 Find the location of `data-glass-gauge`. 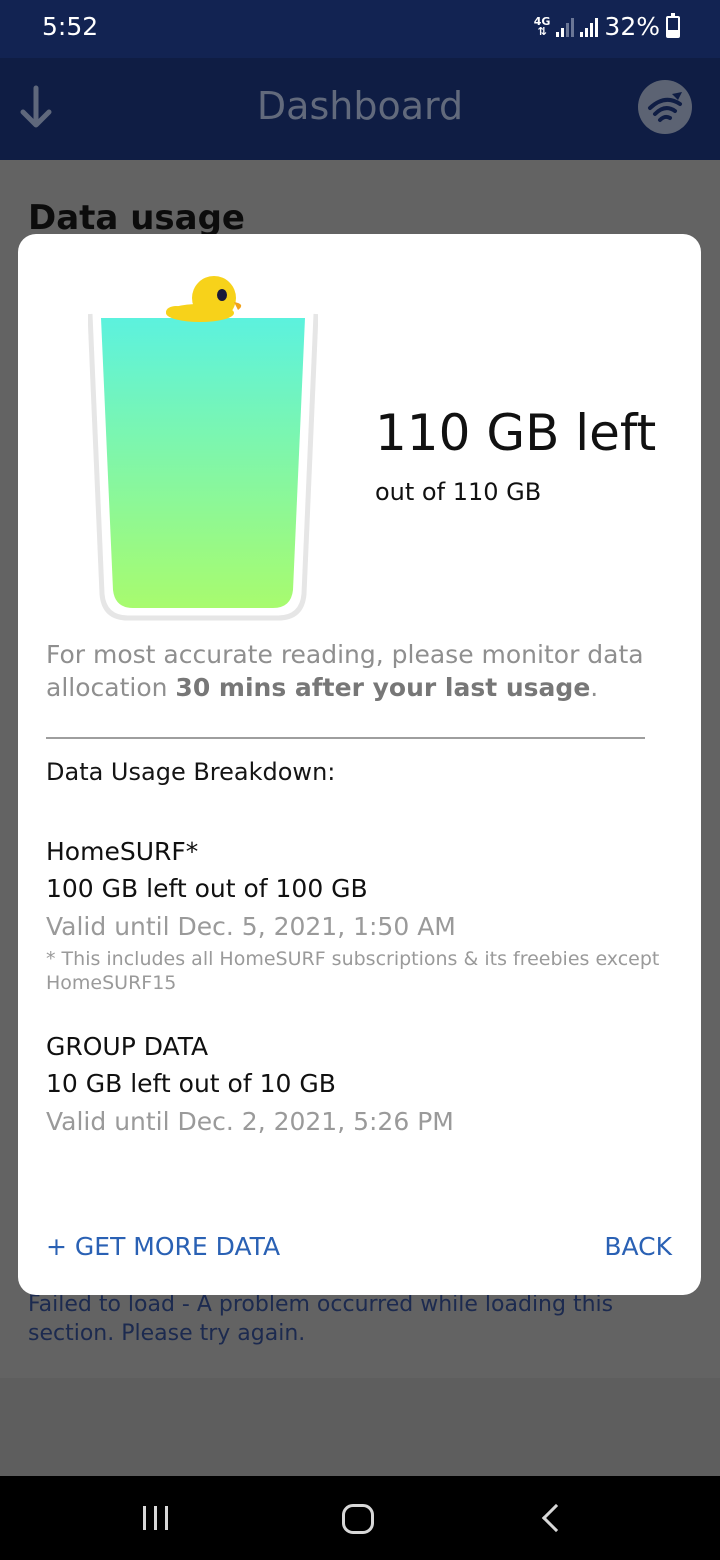

data-glass-gauge is located at coordinates (203, 448).